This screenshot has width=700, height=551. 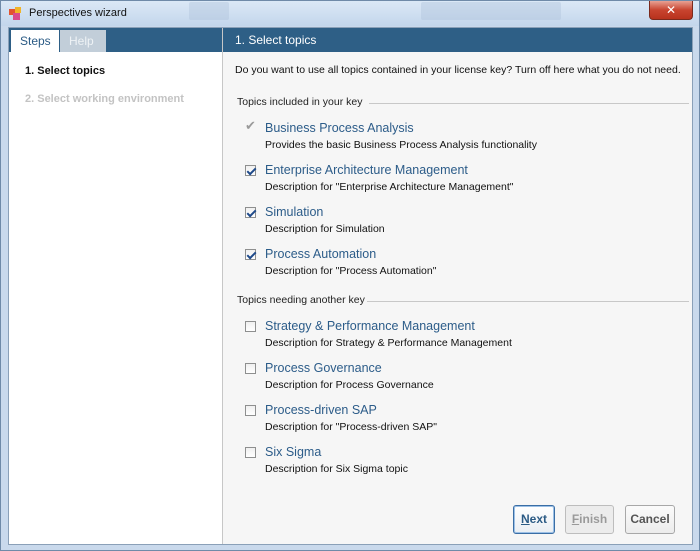 I want to click on next-button: Next, so click(x=534, y=519).